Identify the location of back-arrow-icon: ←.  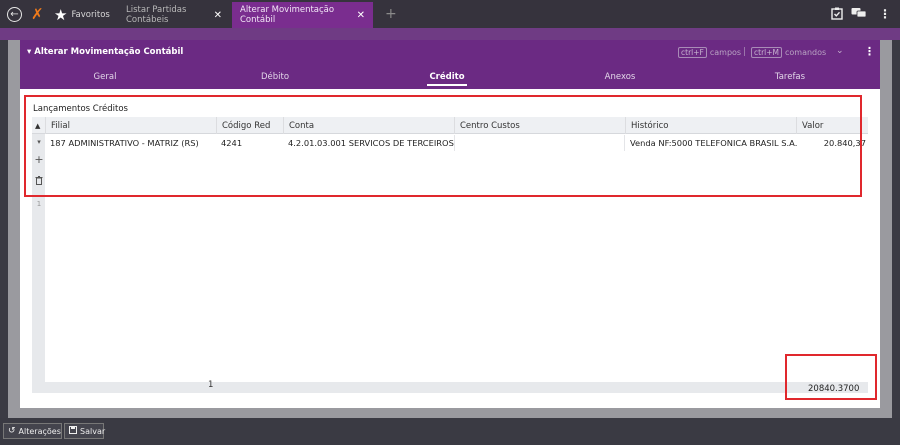
(14, 14).